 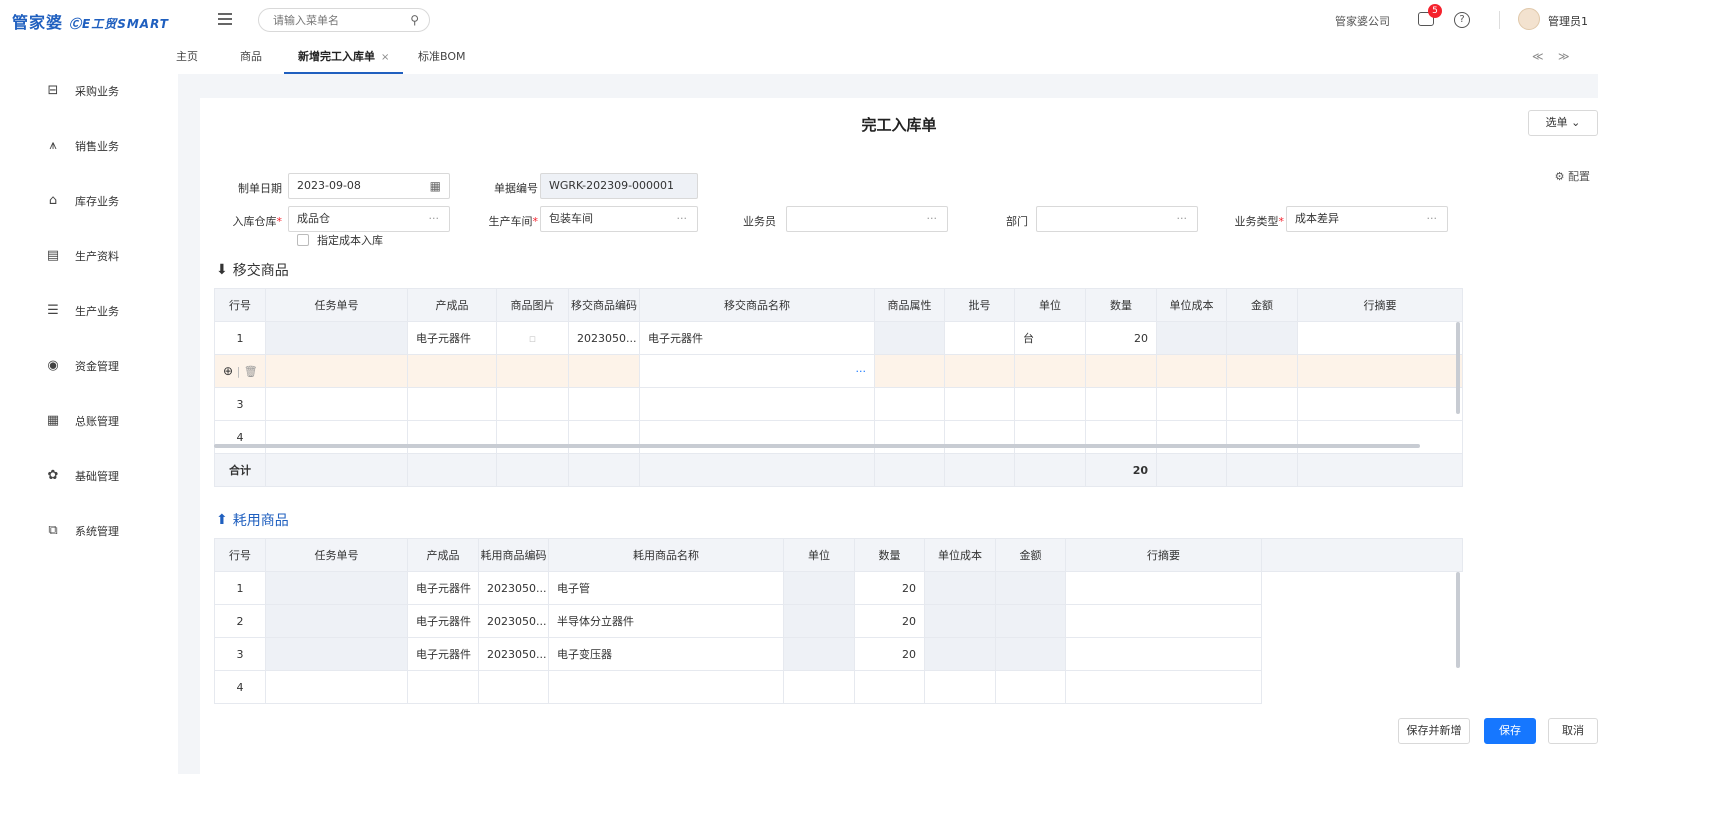 What do you see at coordinates (1564, 56) in the screenshot?
I see `tab-next-icon: ≫` at bounding box center [1564, 56].